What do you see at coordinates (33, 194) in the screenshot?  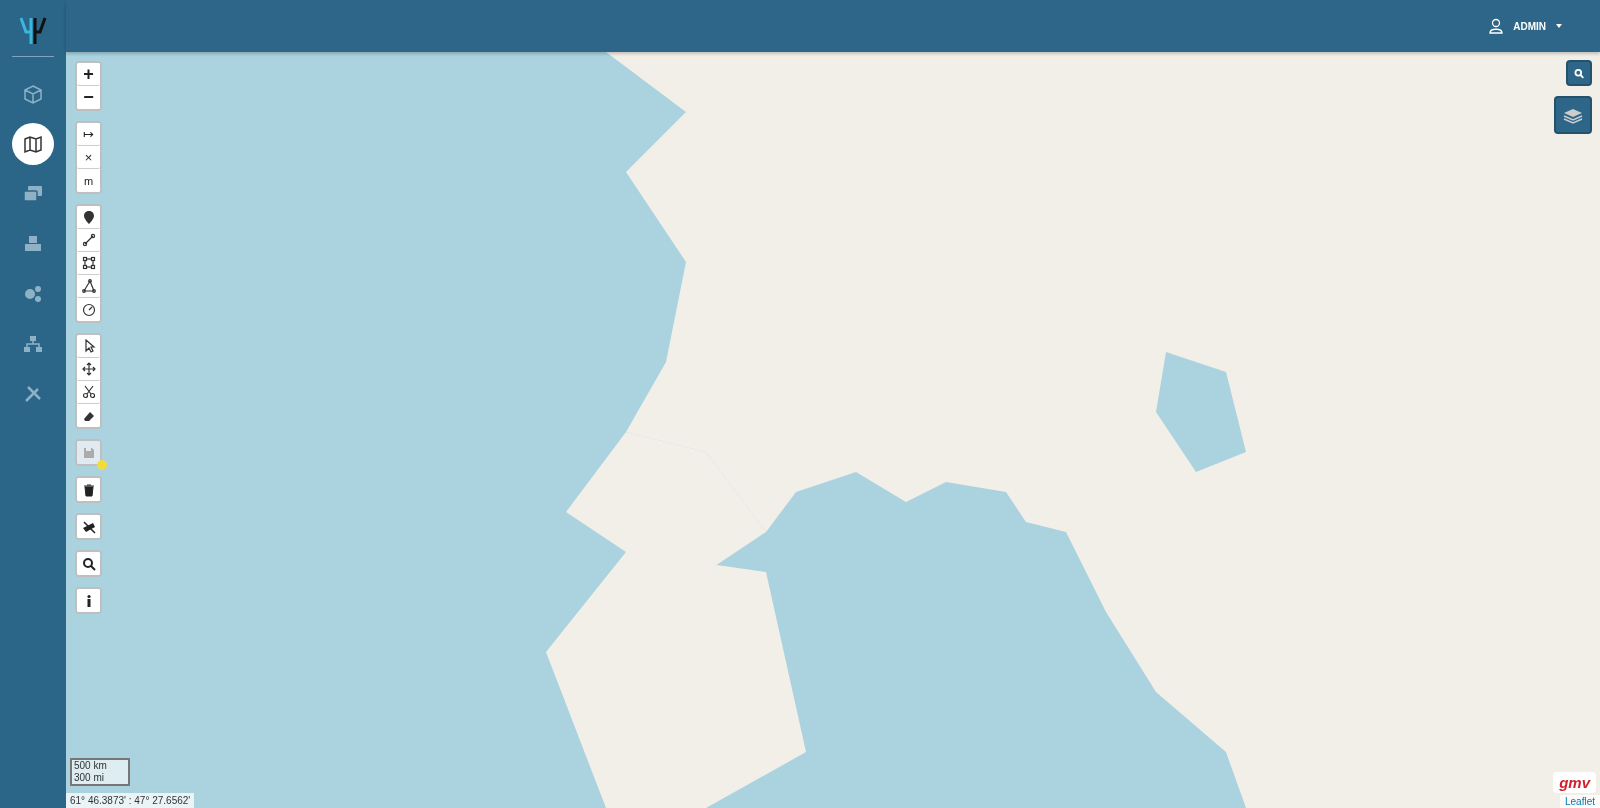 I see `gallery-icon` at bounding box center [33, 194].